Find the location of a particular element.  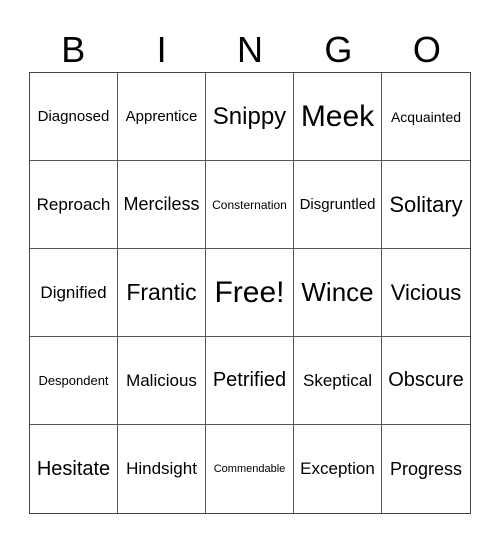

bingo-cell: Exception is located at coordinates (338, 469).